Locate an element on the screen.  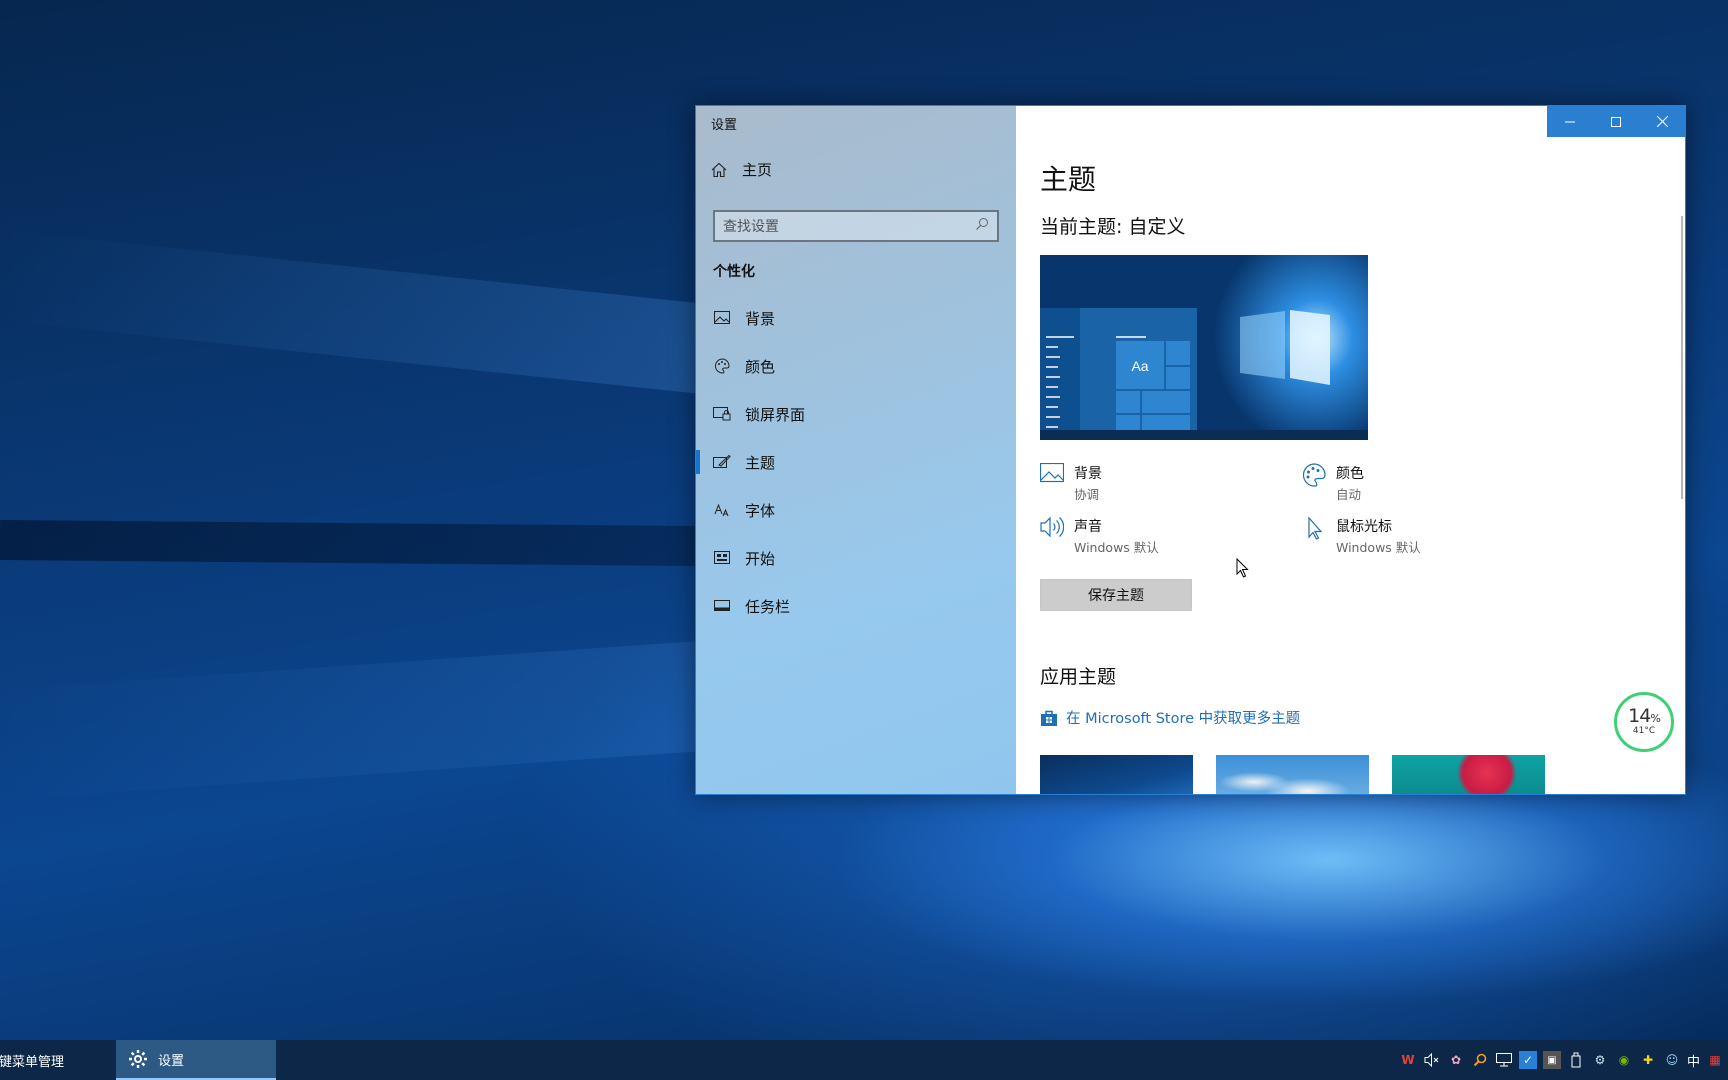
sidebar-item-label: 锁屏界面 is located at coordinates (775, 414).